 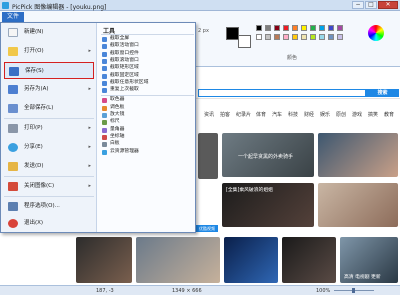 What do you see at coordinates (261, 114) in the screenshot?
I see `web-nav-item: 体育` at bounding box center [261, 114].